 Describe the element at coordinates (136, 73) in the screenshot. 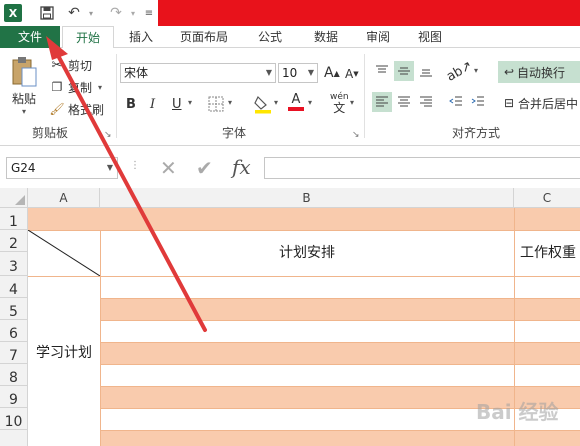

I see `font-name-value: 宋体` at that location.